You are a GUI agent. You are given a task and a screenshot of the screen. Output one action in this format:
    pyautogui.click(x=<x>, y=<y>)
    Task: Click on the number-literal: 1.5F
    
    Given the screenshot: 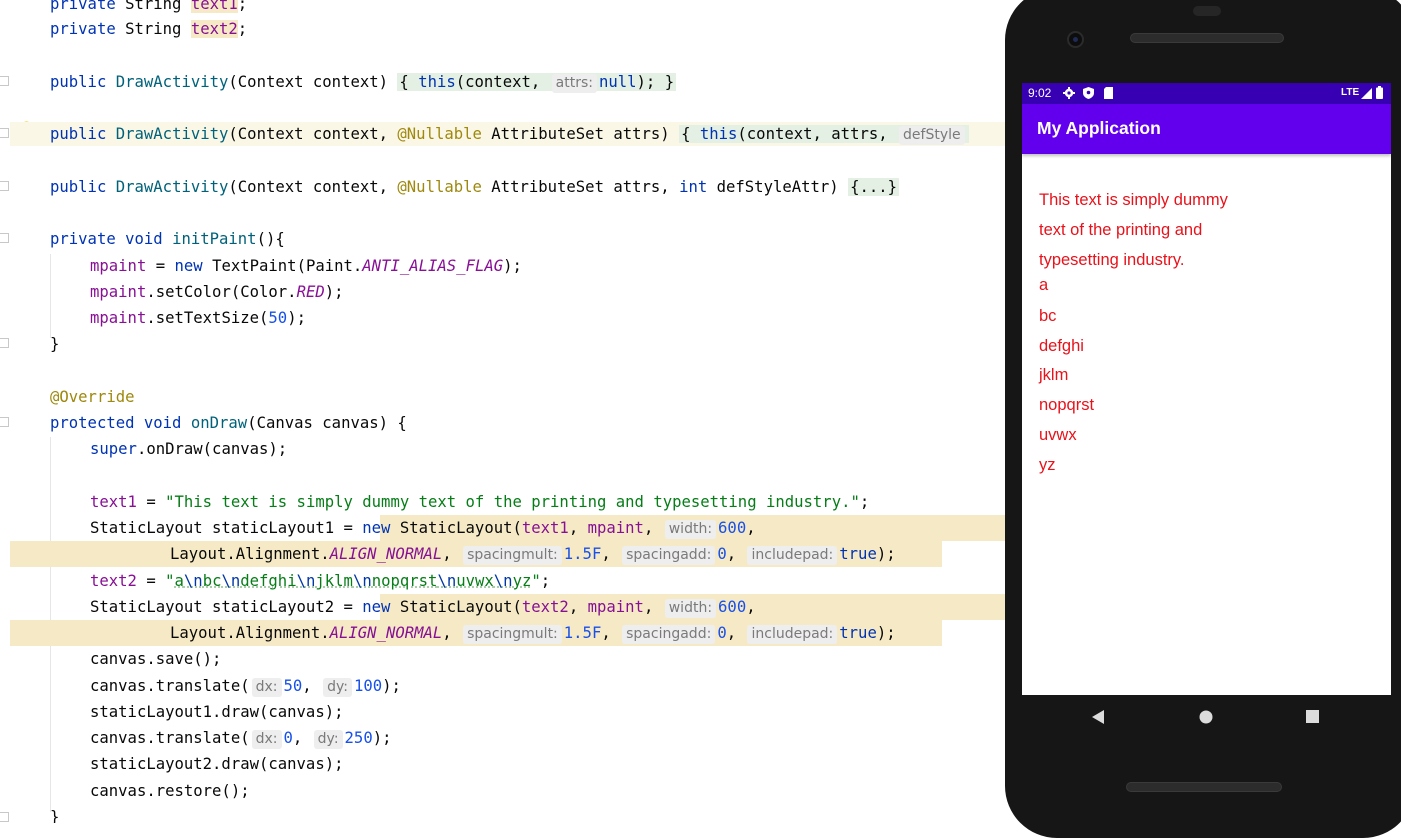 What is the action you would take?
    pyautogui.click(x=582, y=633)
    